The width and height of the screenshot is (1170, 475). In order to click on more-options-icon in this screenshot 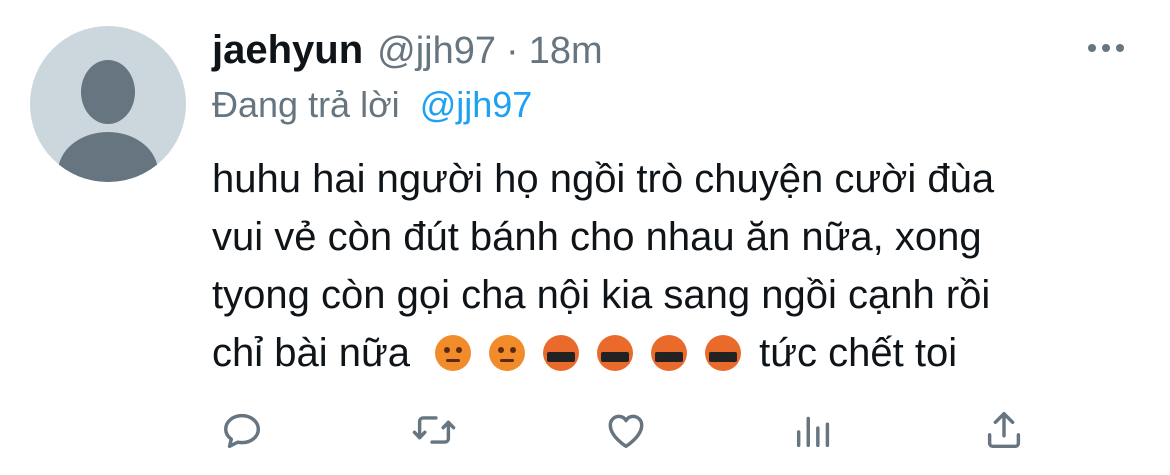, I will do `click(1106, 48)`.